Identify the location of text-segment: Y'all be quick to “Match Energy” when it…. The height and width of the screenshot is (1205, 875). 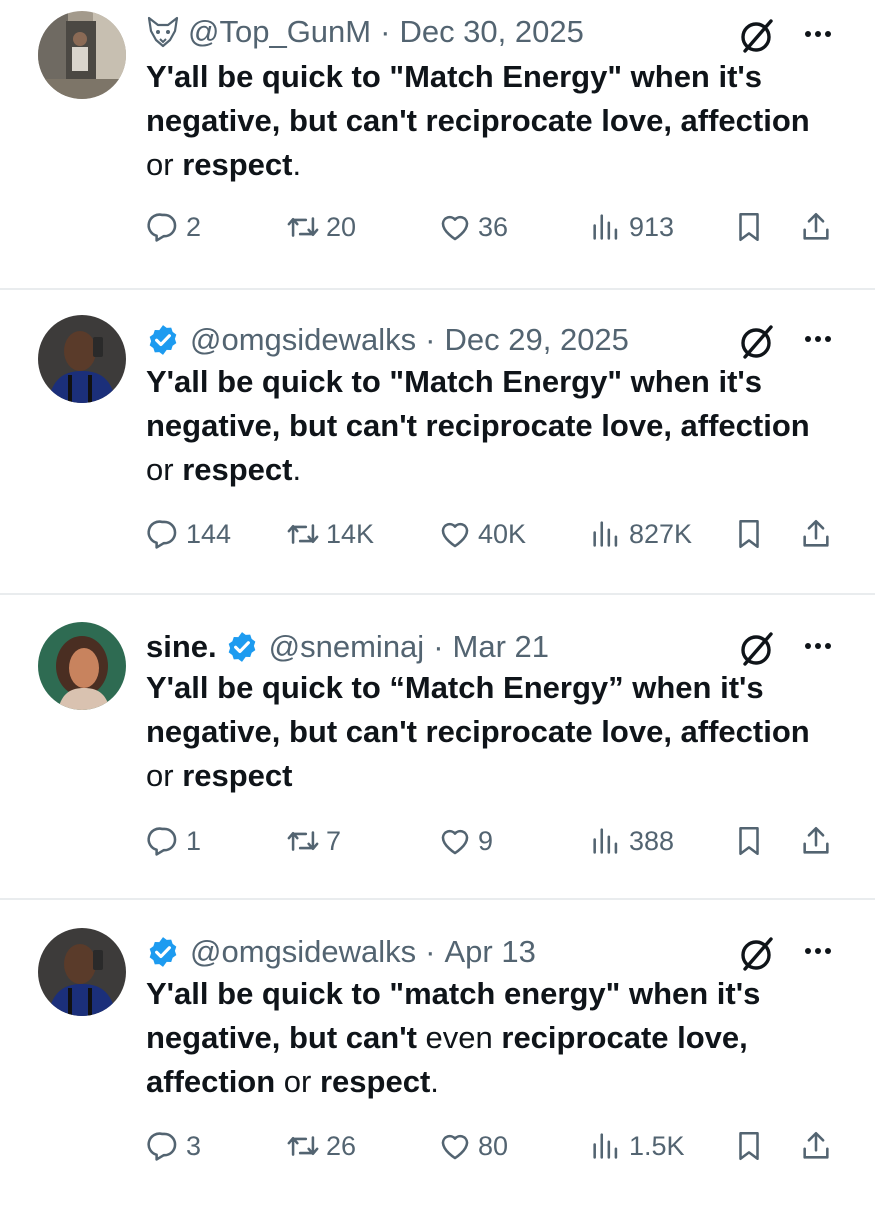
(478, 709).